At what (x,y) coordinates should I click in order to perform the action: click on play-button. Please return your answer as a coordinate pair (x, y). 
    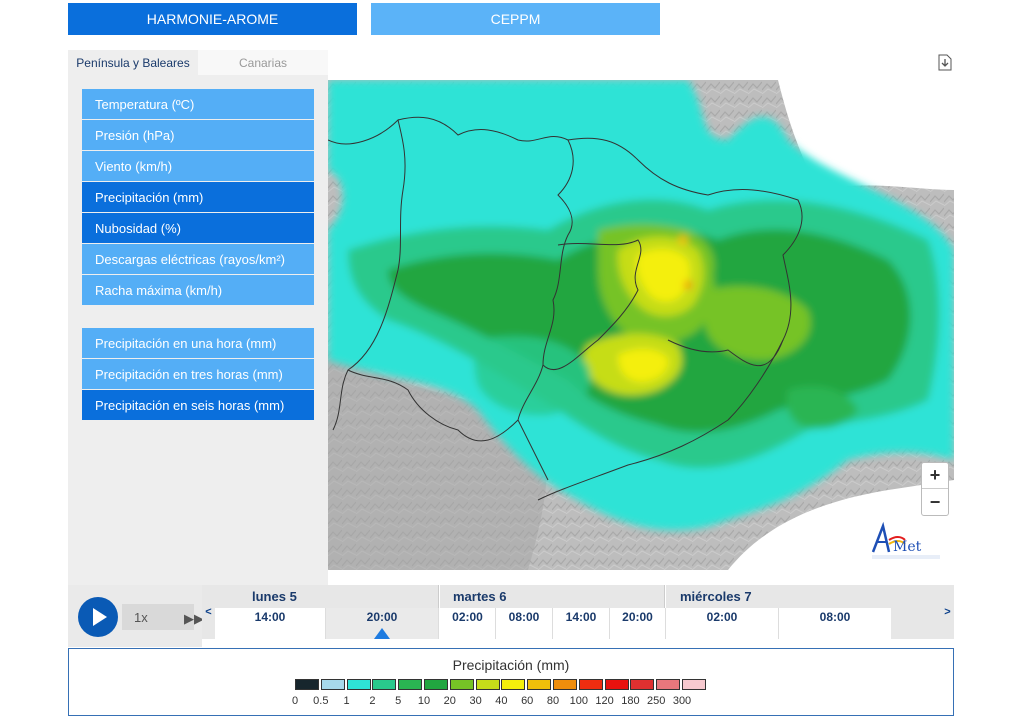
    Looking at the image, I should click on (98, 617).